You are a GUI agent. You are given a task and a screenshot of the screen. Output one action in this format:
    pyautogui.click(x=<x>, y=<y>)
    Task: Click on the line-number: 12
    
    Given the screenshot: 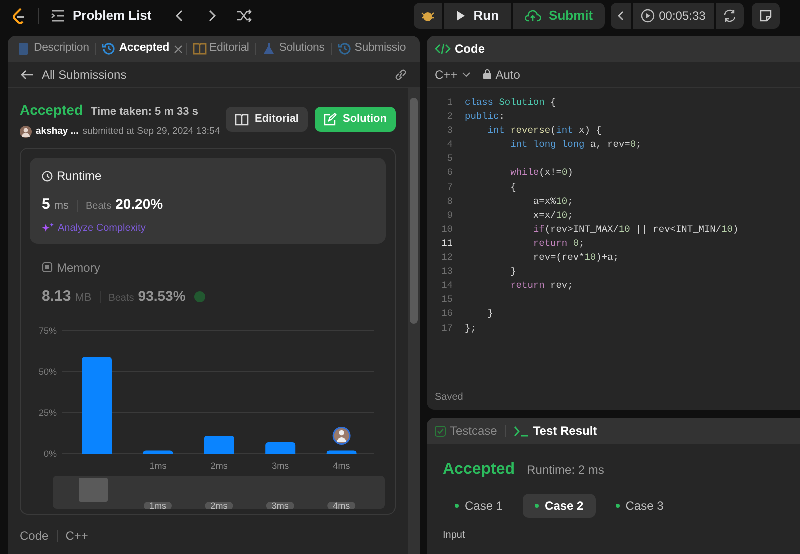 What is the action you would take?
    pyautogui.click(x=447, y=258)
    